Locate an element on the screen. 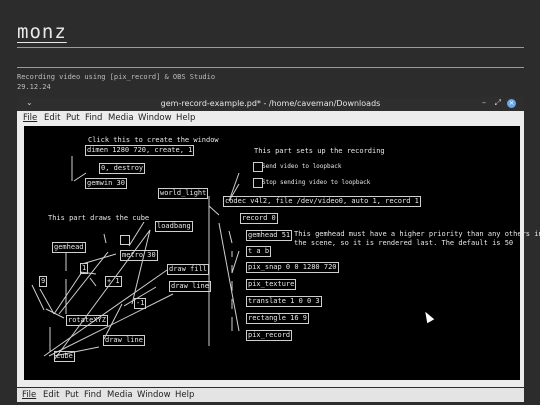 The image size is (540, 405). close-icon: × is located at coordinates (511, 103).